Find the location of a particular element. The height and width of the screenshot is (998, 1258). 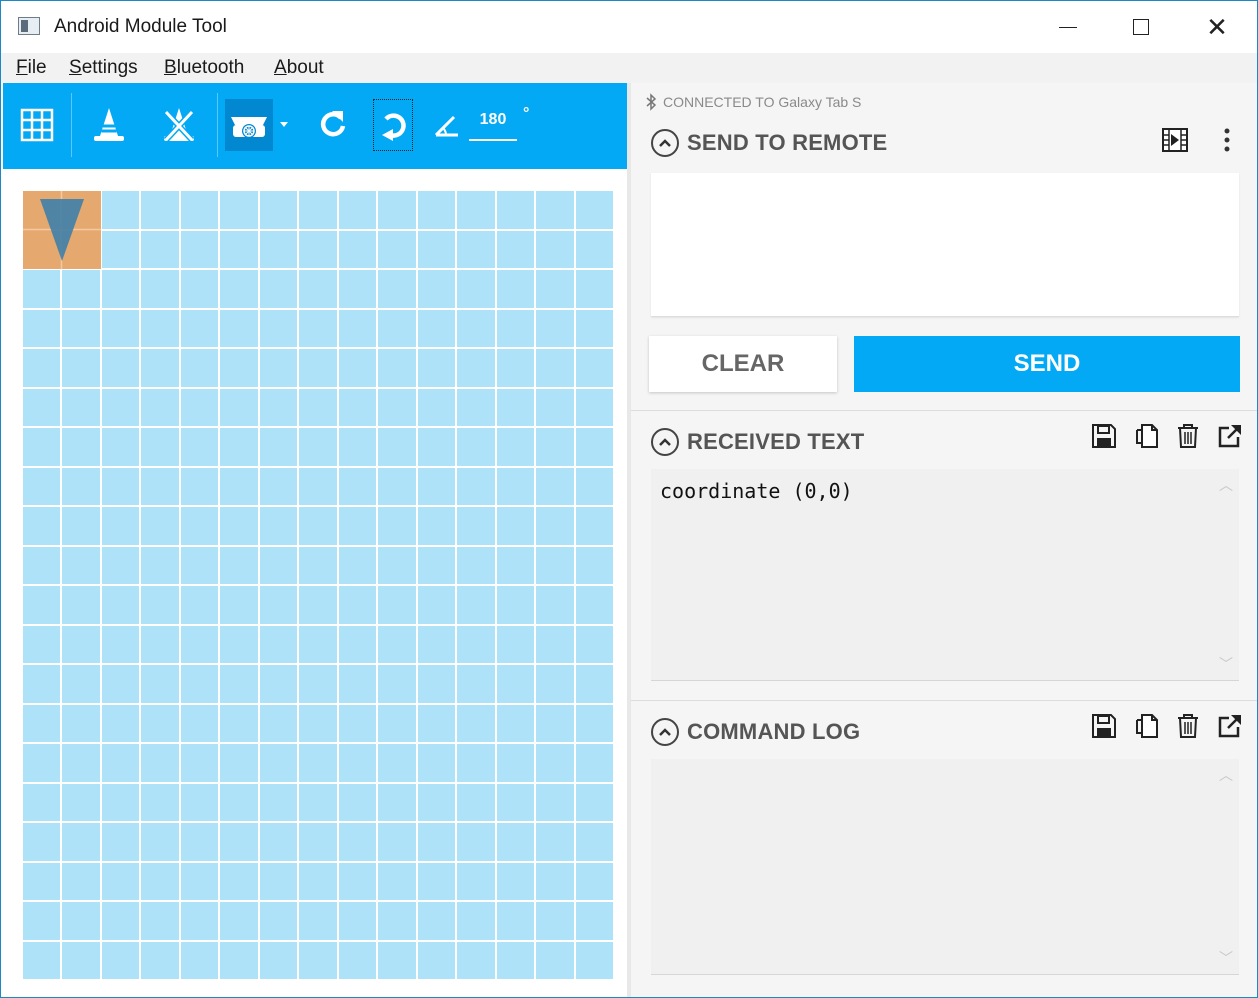

save-log-button is located at coordinates (1104, 728).